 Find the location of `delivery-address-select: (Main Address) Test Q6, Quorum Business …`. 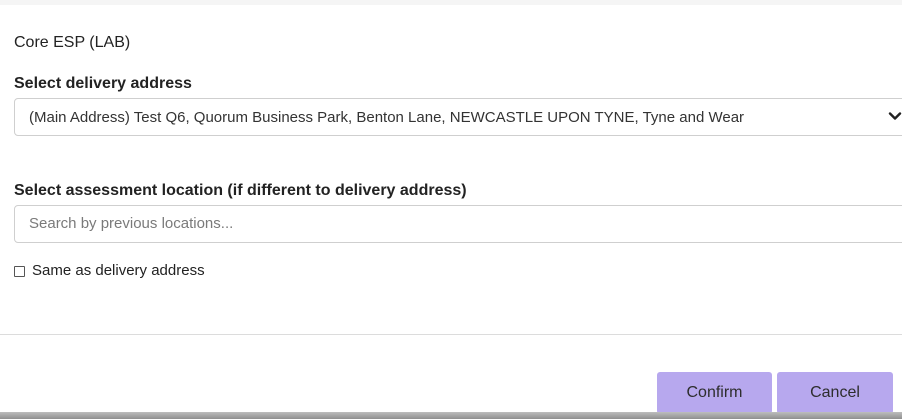

delivery-address-select: (Main Address) Test Q6, Quorum Business … is located at coordinates (458, 117).